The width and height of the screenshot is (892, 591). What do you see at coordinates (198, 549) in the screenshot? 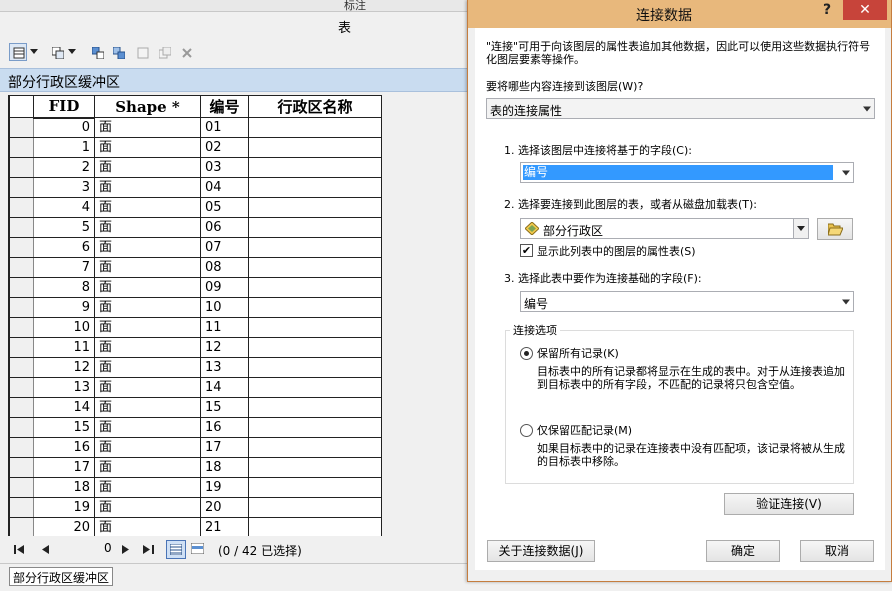
I see `show-selected-records-button` at bounding box center [198, 549].